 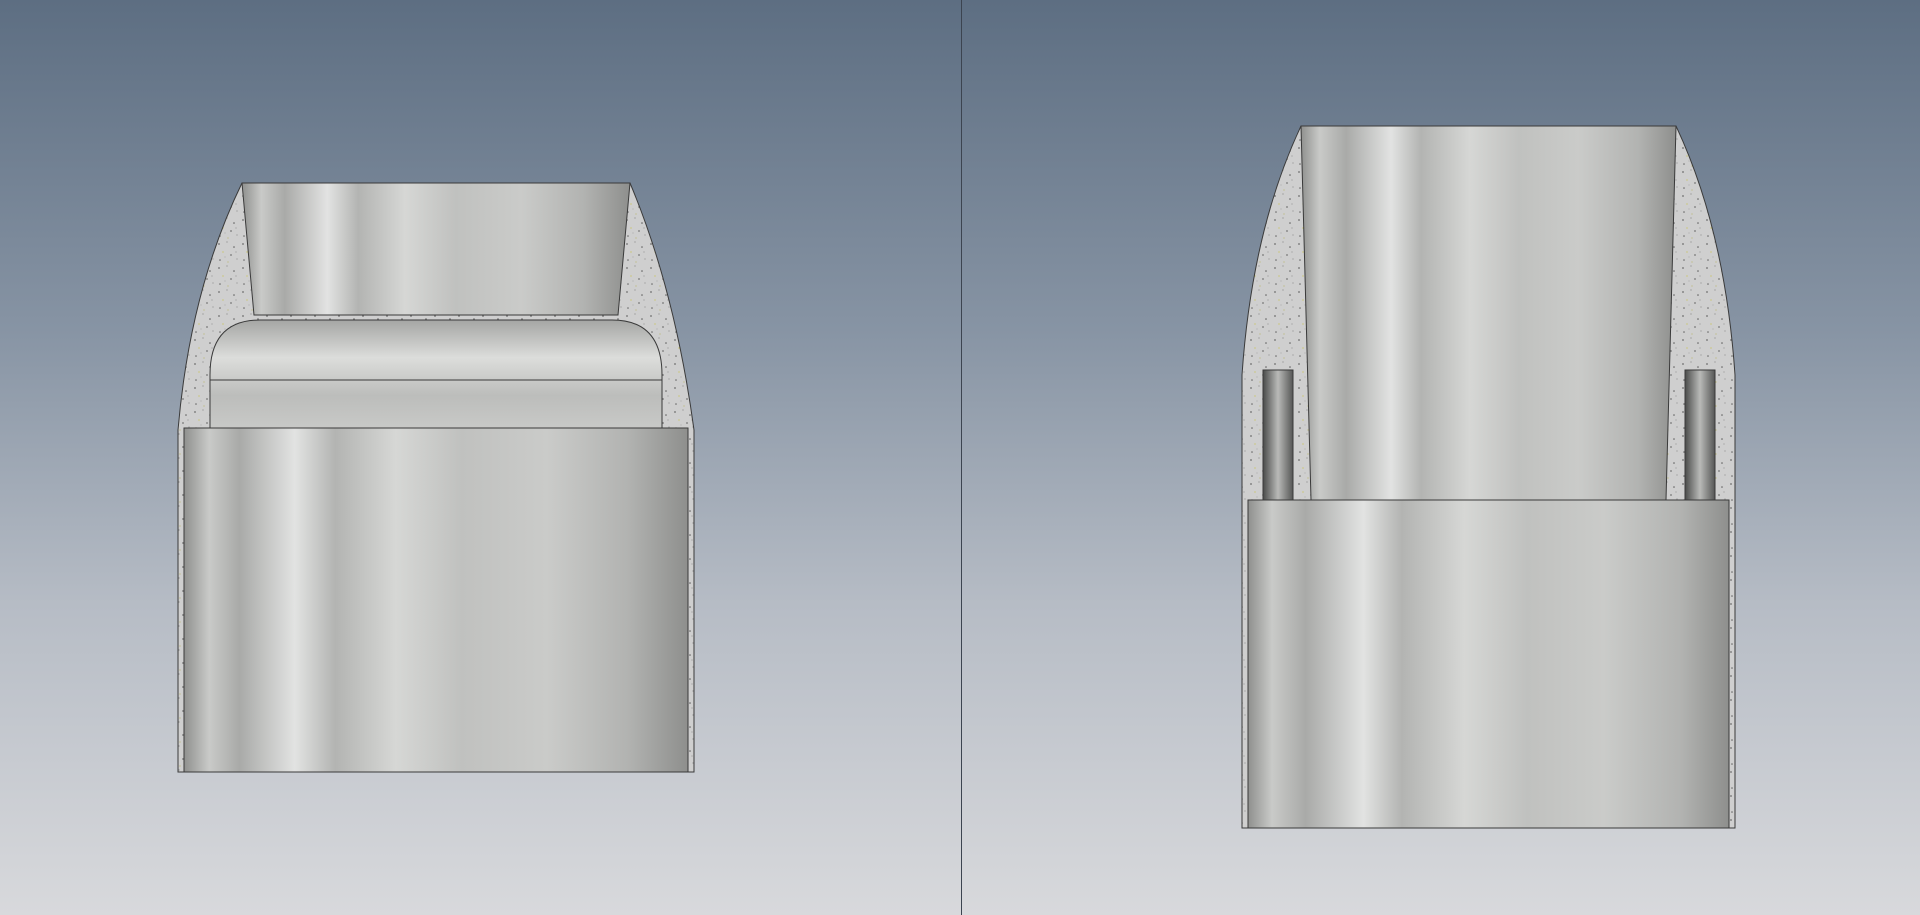 I want to click on left-fillet-shoulder, so click(x=436, y=374).